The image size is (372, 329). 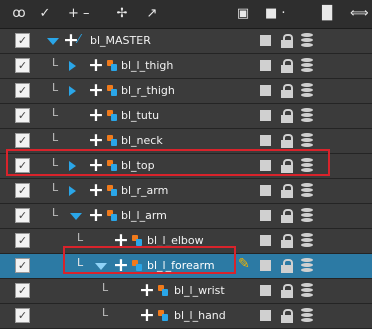 I want to click on layer-row: ✓ L + bl_l_wrist, so click(x=186, y=291).